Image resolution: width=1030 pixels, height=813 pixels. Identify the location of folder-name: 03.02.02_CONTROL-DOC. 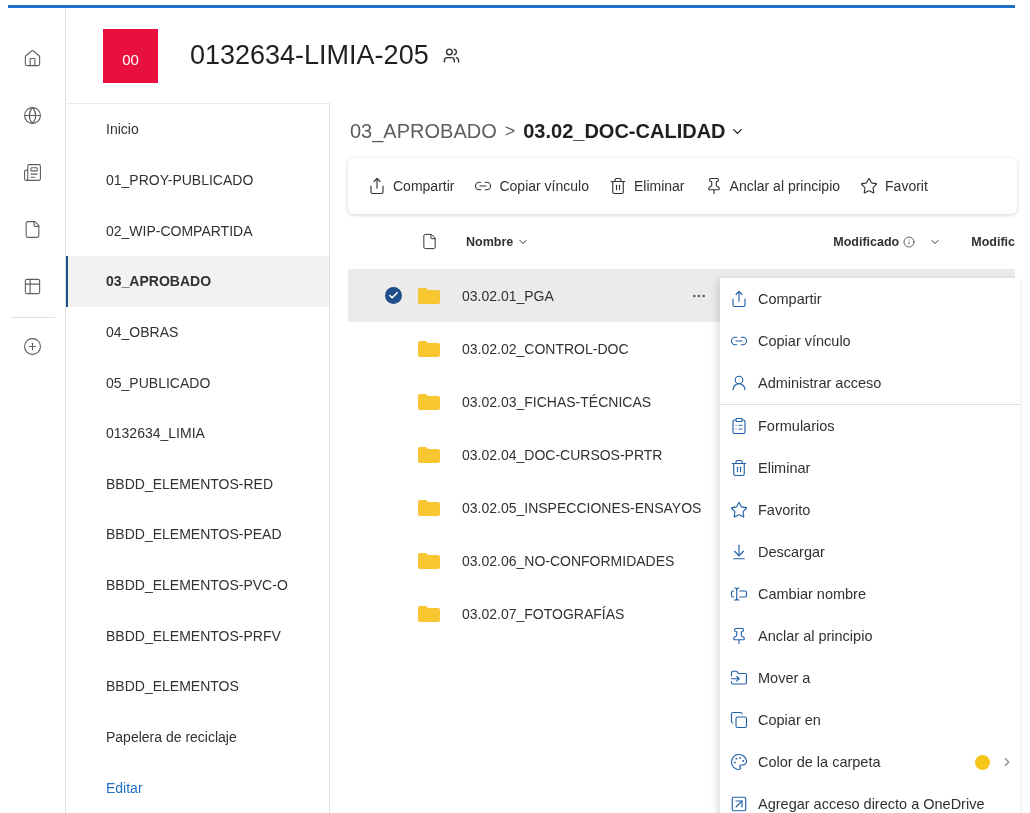
(545, 348).